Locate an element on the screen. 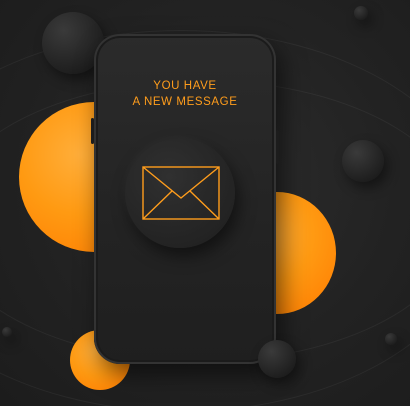  dark-sphere-small is located at coordinates (391, 339).